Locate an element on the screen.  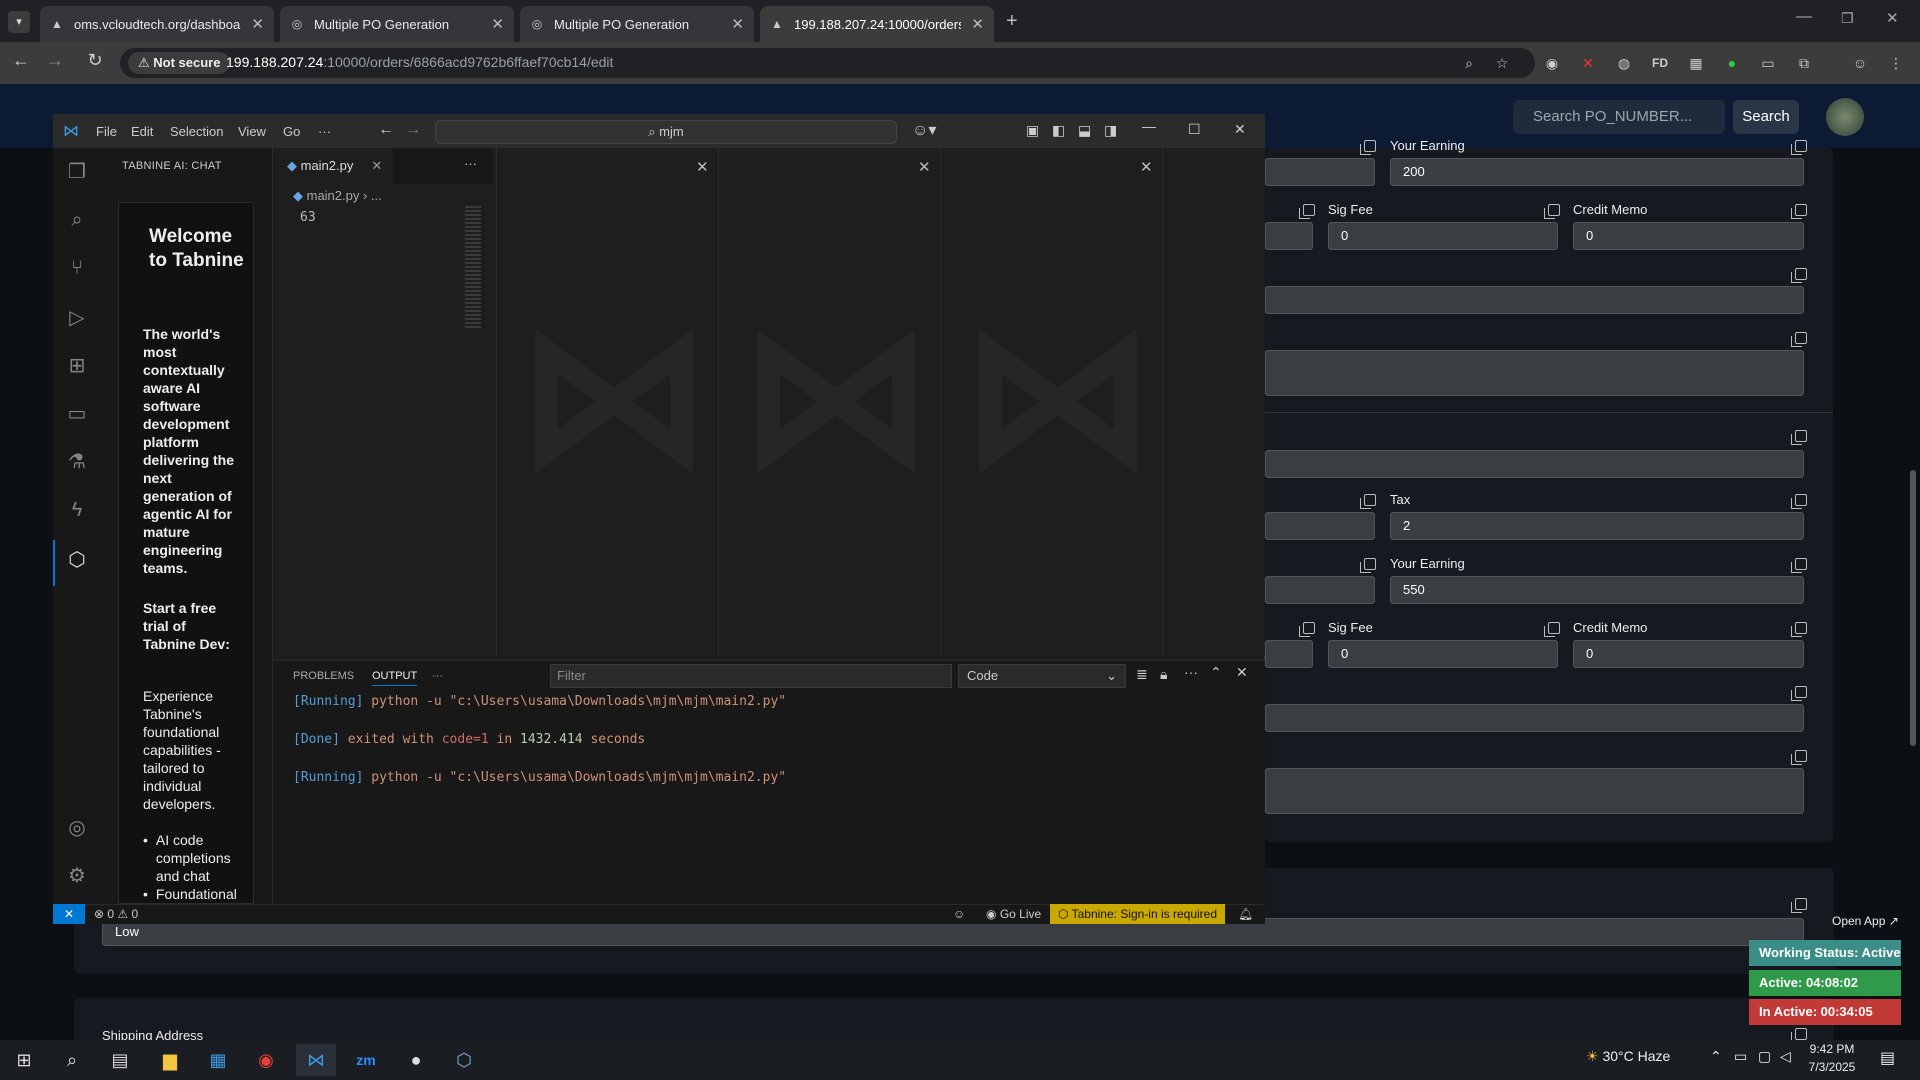
tray-display-icon: ▢ is located at coordinates (1764, 1056).